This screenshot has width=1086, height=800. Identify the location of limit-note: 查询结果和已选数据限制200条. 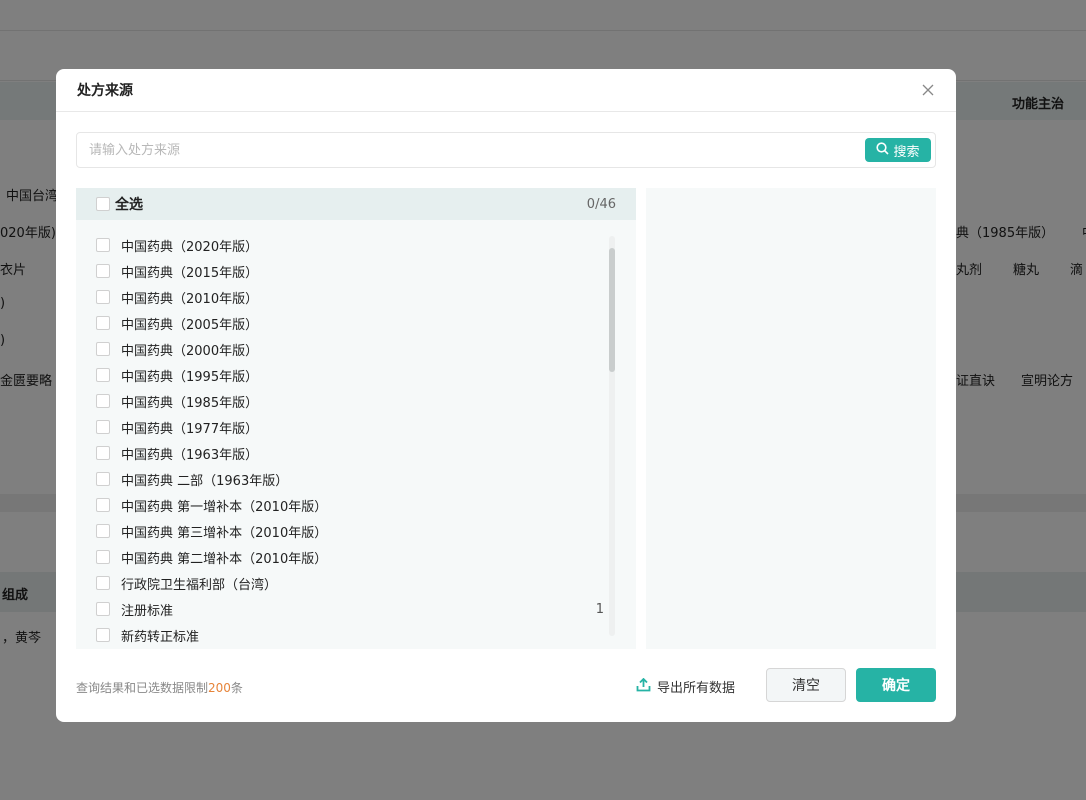
(159, 687).